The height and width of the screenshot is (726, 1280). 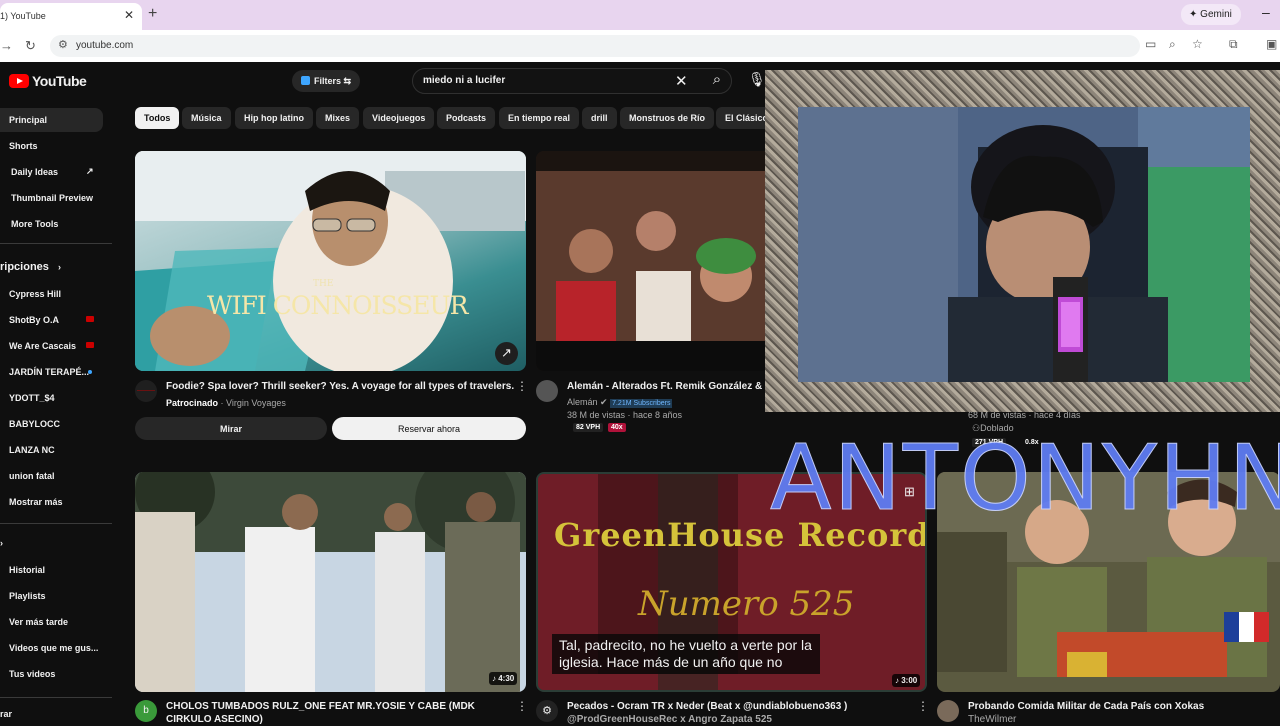 I want to click on sidebar-sub-item: YDOTT_$4, so click(x=51, y=398).